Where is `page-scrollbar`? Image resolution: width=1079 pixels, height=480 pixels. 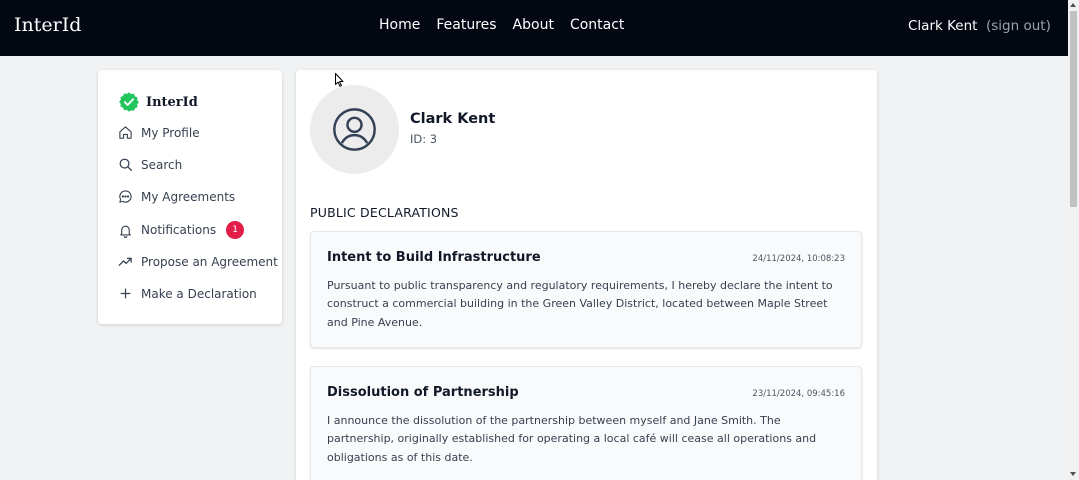
page-scrollbar is located at coordinates (1073, 240).